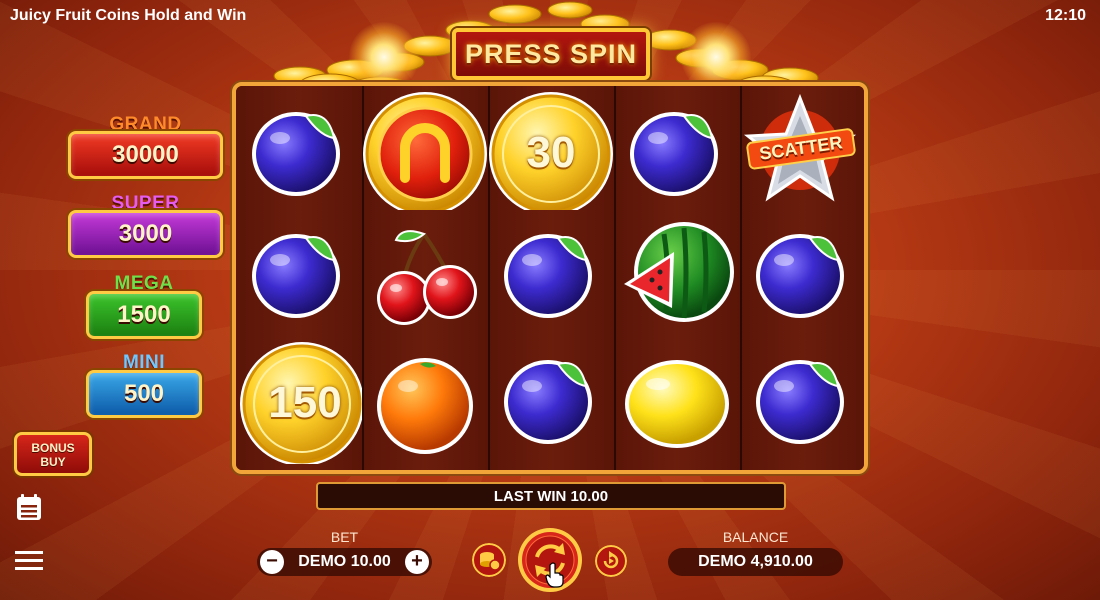  What do you see at coordinates (144, 394) in the screenshot?
I see `jackpot-mini-value: 500` at bounding box center [144, 394].